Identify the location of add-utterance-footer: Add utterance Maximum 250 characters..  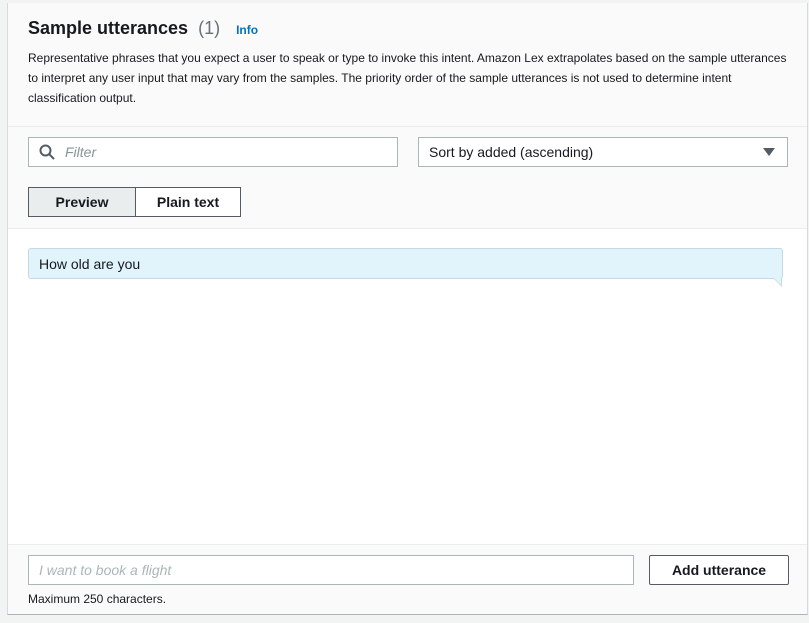
(407, 579).